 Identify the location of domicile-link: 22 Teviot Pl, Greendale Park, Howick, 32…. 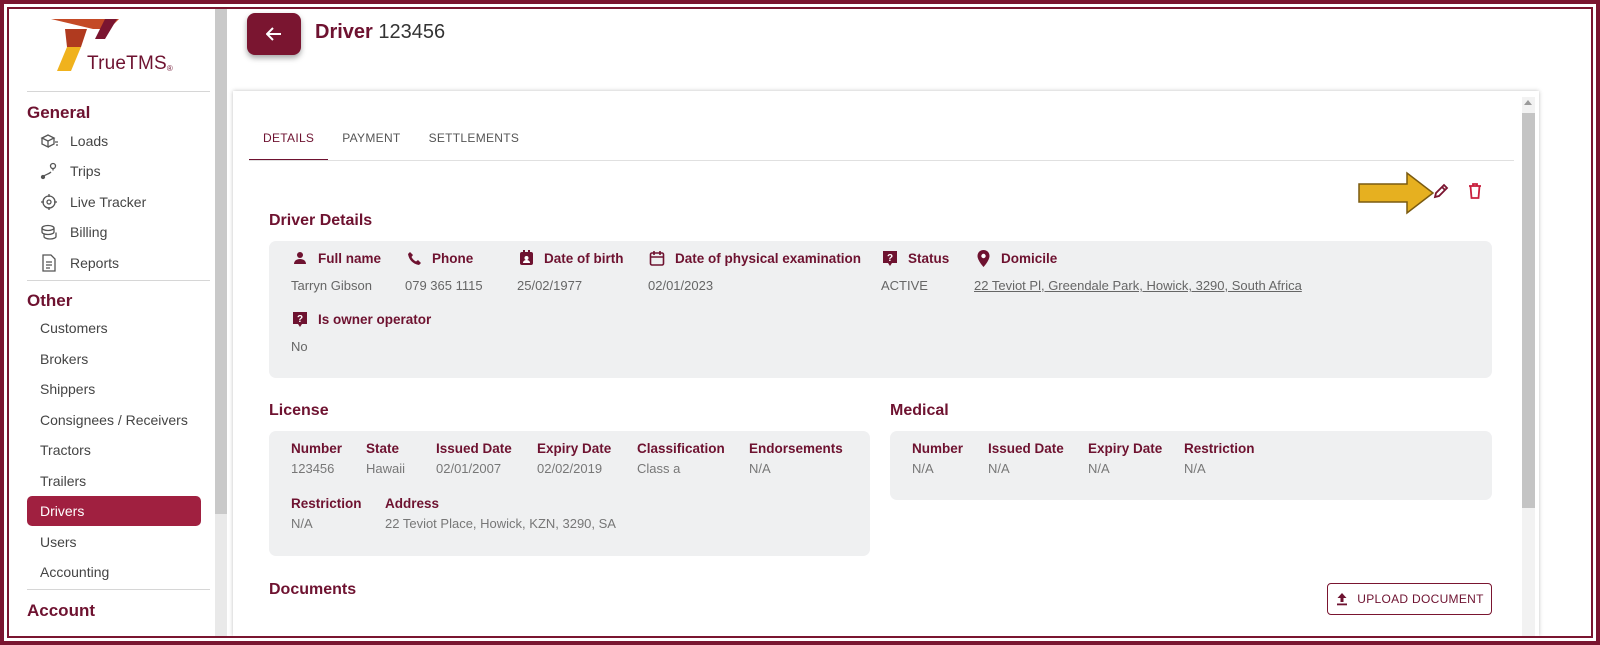
(1138, 285).